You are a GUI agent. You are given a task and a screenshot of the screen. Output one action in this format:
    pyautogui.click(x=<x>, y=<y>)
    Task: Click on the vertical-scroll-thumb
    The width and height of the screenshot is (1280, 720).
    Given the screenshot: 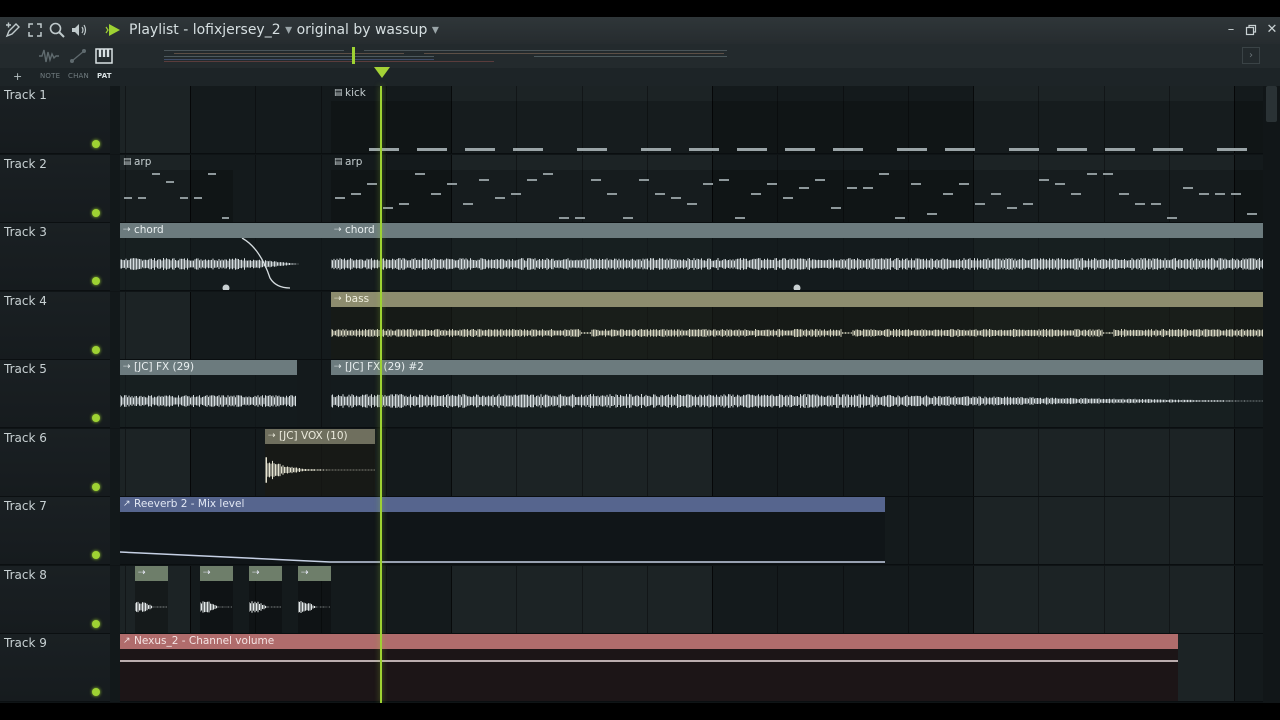 What is the action you would take?
    pyautogui.click(x=1271, y=104)
    